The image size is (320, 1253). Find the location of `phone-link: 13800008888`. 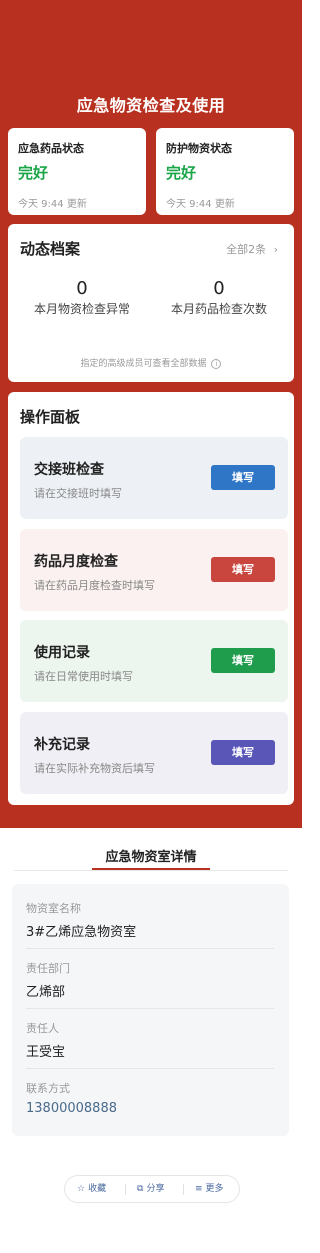

phone-link: 13800008888 is located at coordinates (150, 1108).